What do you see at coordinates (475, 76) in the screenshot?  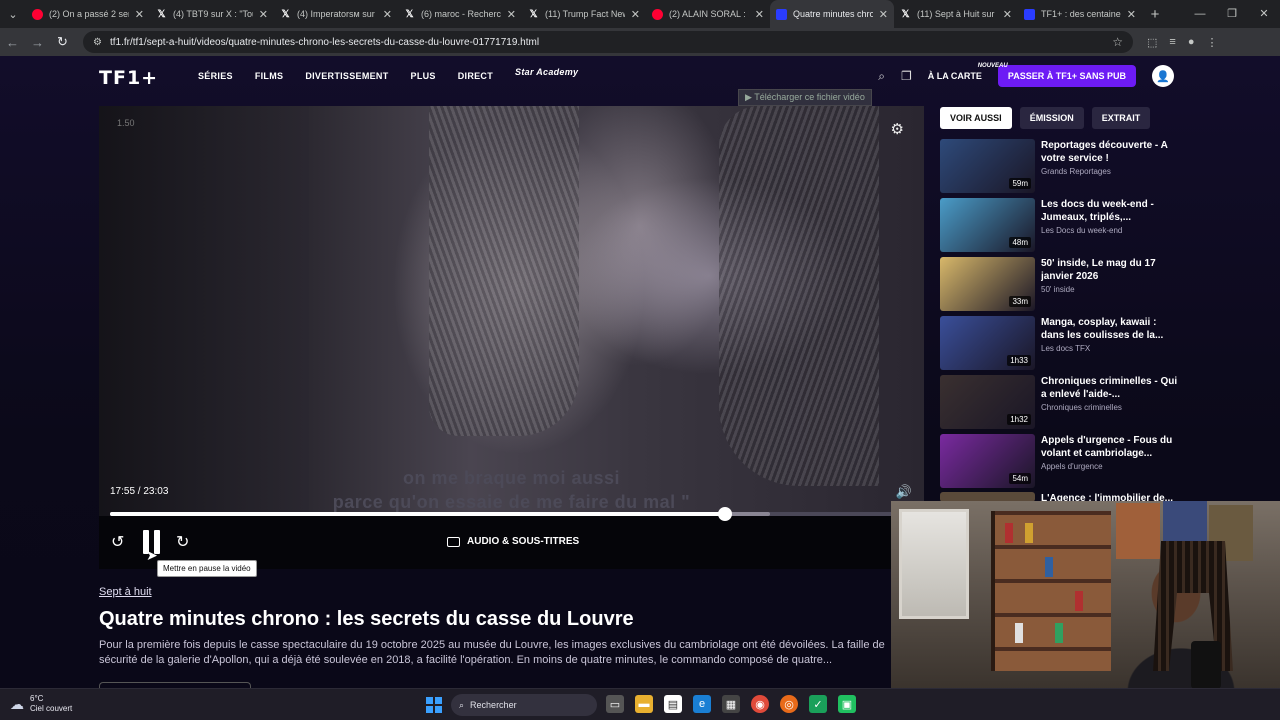 I see `nav-direct: DIRECT` at bounding box center [475, 76].